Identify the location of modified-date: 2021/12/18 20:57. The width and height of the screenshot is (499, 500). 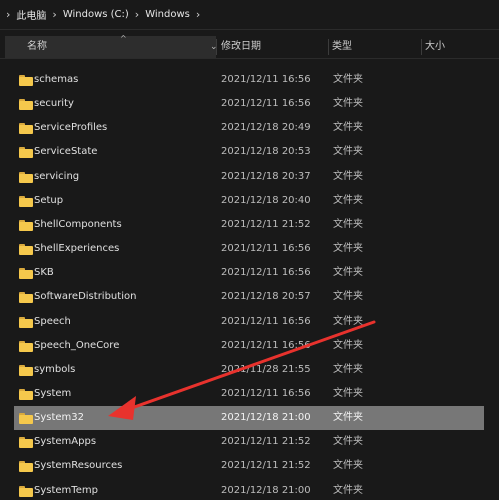
(266, 297).